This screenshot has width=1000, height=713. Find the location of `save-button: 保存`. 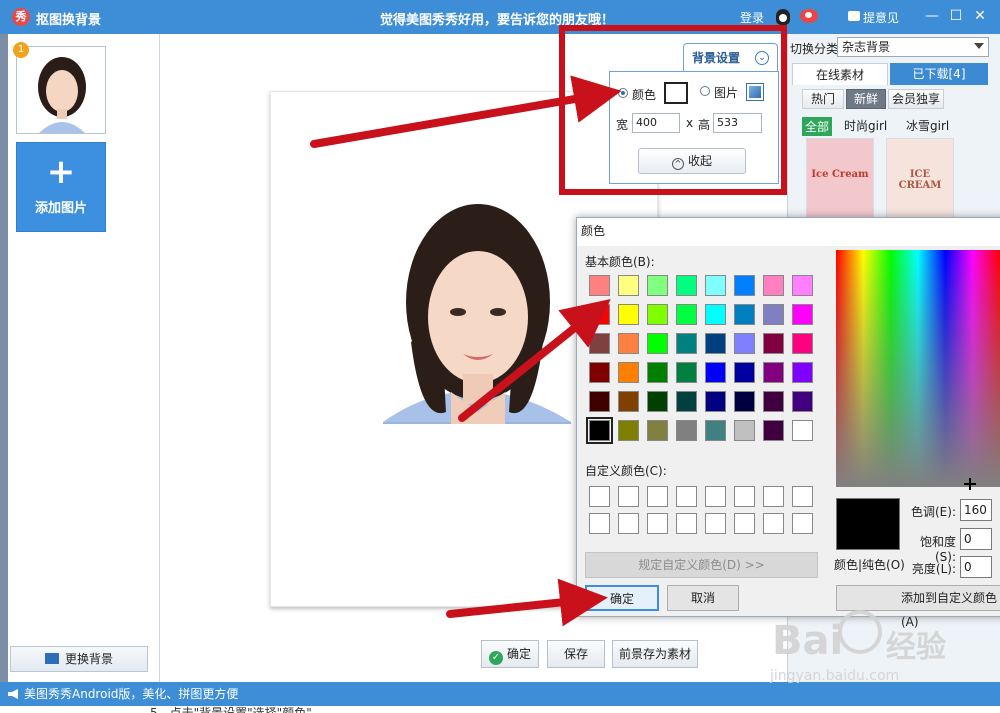

save-button: 保存 is located at coordinates (576, 654).